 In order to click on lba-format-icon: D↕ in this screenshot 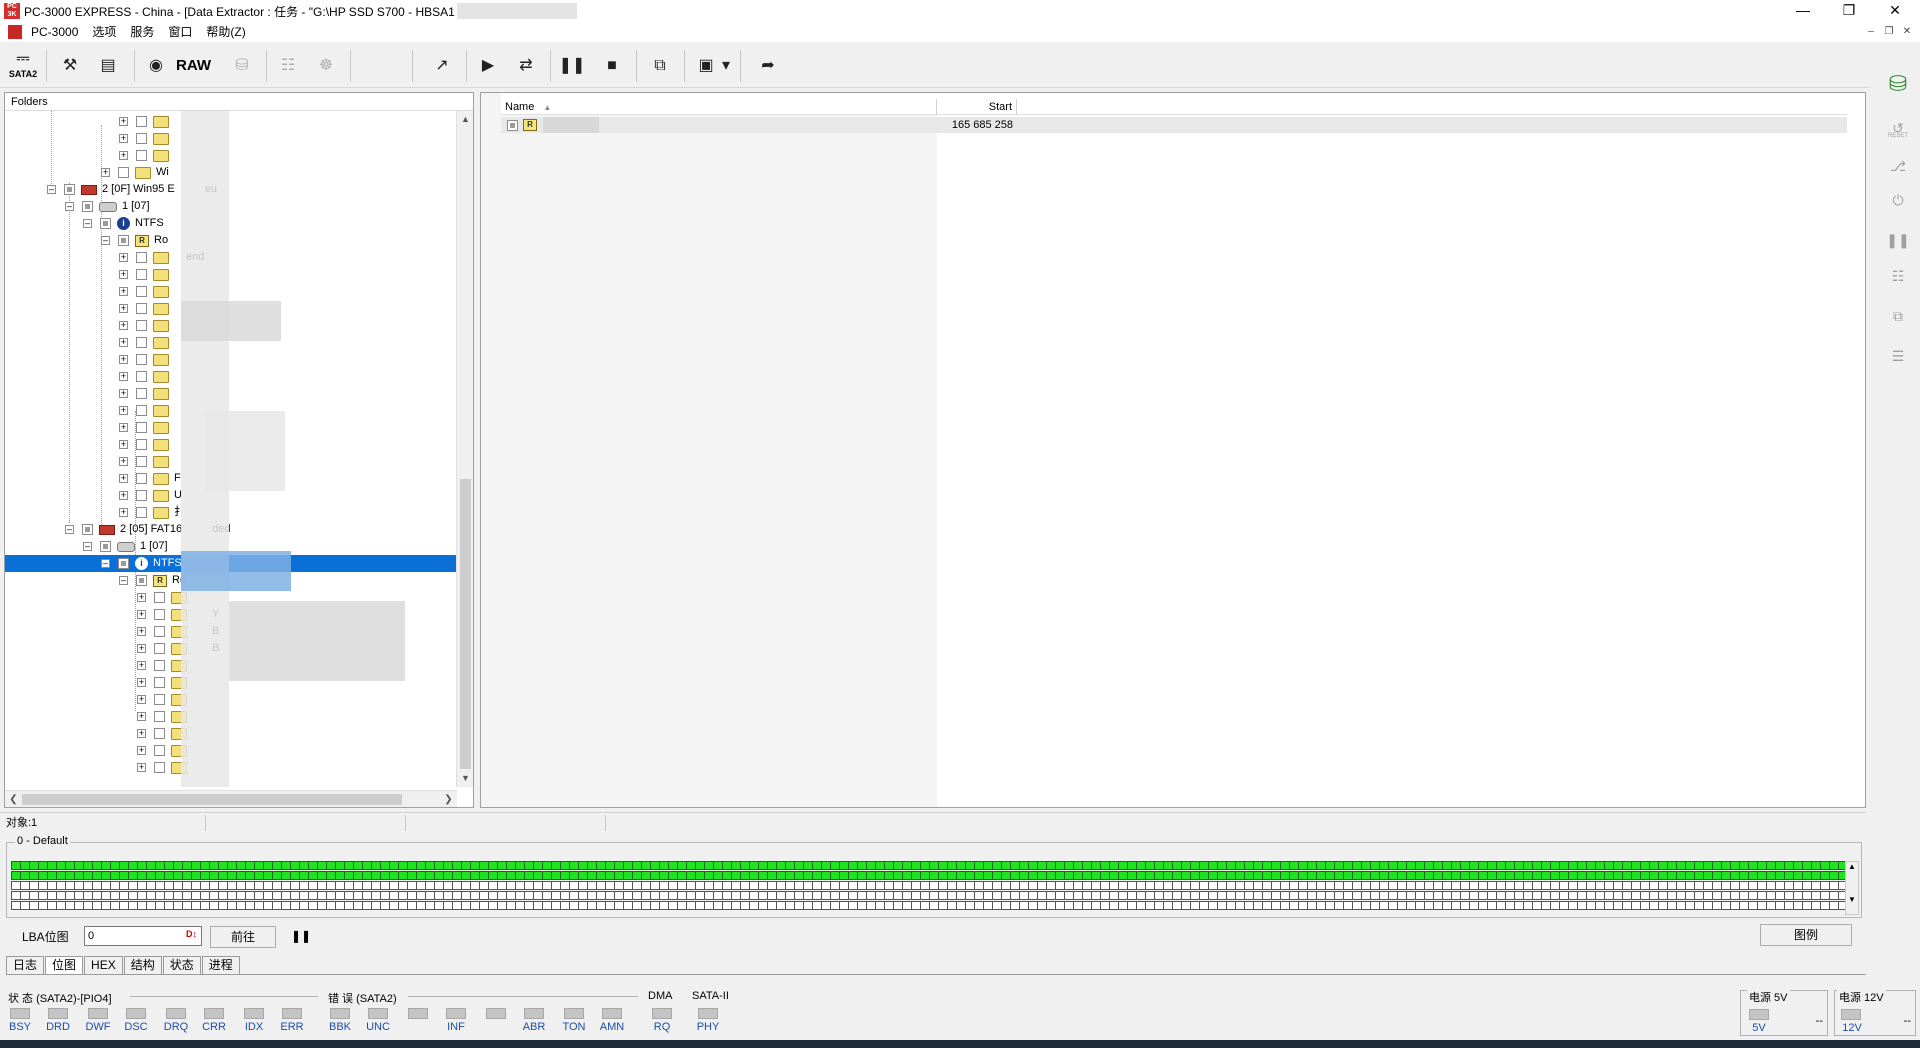, I will do `click(193, 936)`.